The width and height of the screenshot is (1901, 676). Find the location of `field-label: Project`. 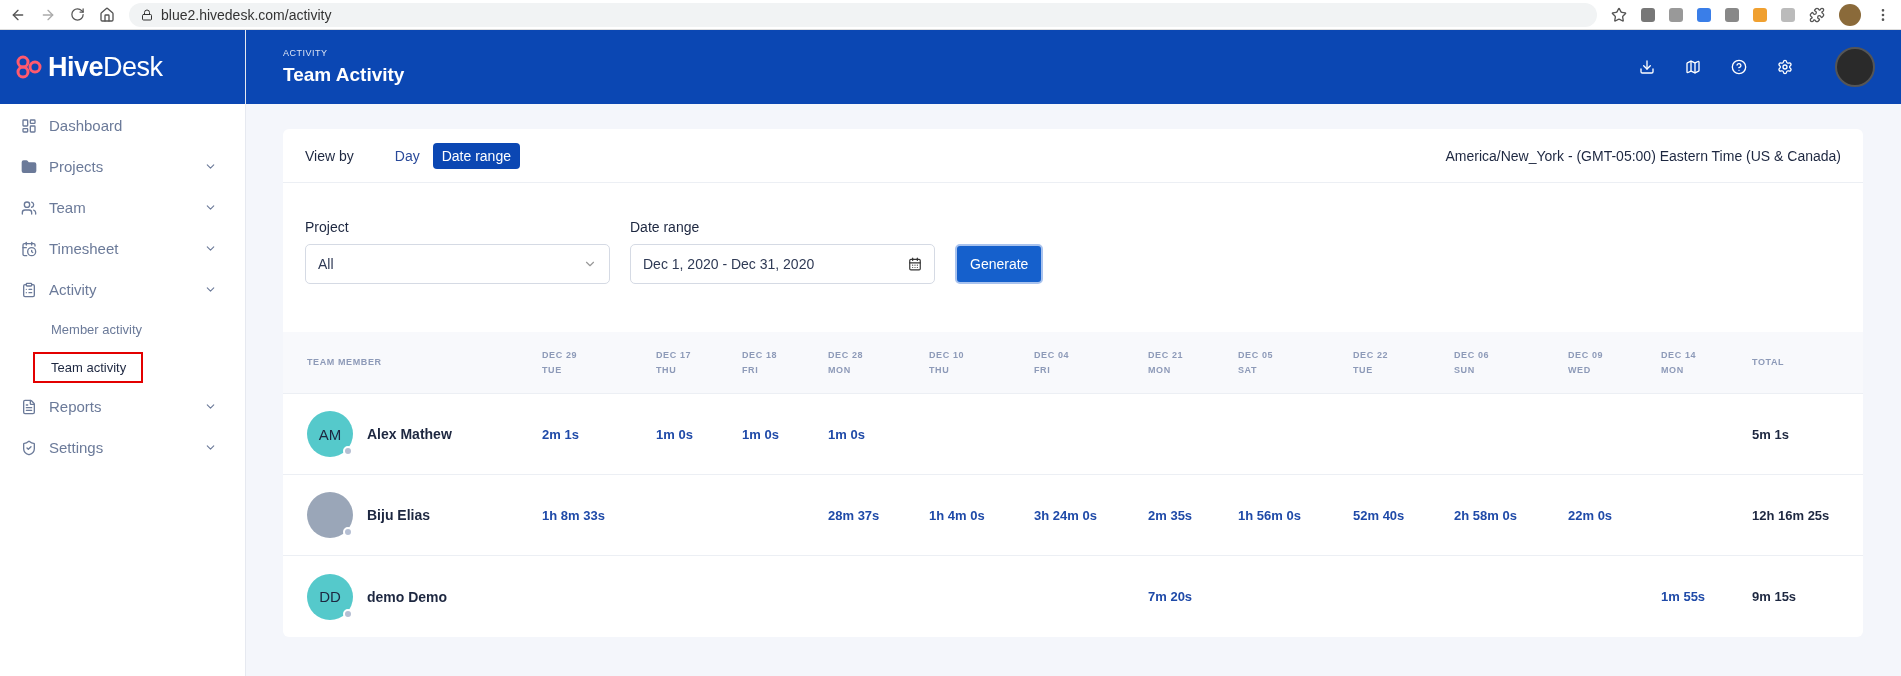

field-label: Project is located at coordinates (327, 227).